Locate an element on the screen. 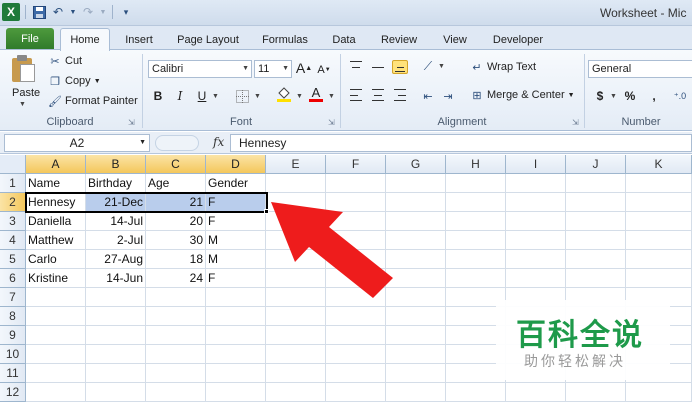 This screenshot has height=404, width=692. undo-icon: ↶ is located at coordinates (58, 12).